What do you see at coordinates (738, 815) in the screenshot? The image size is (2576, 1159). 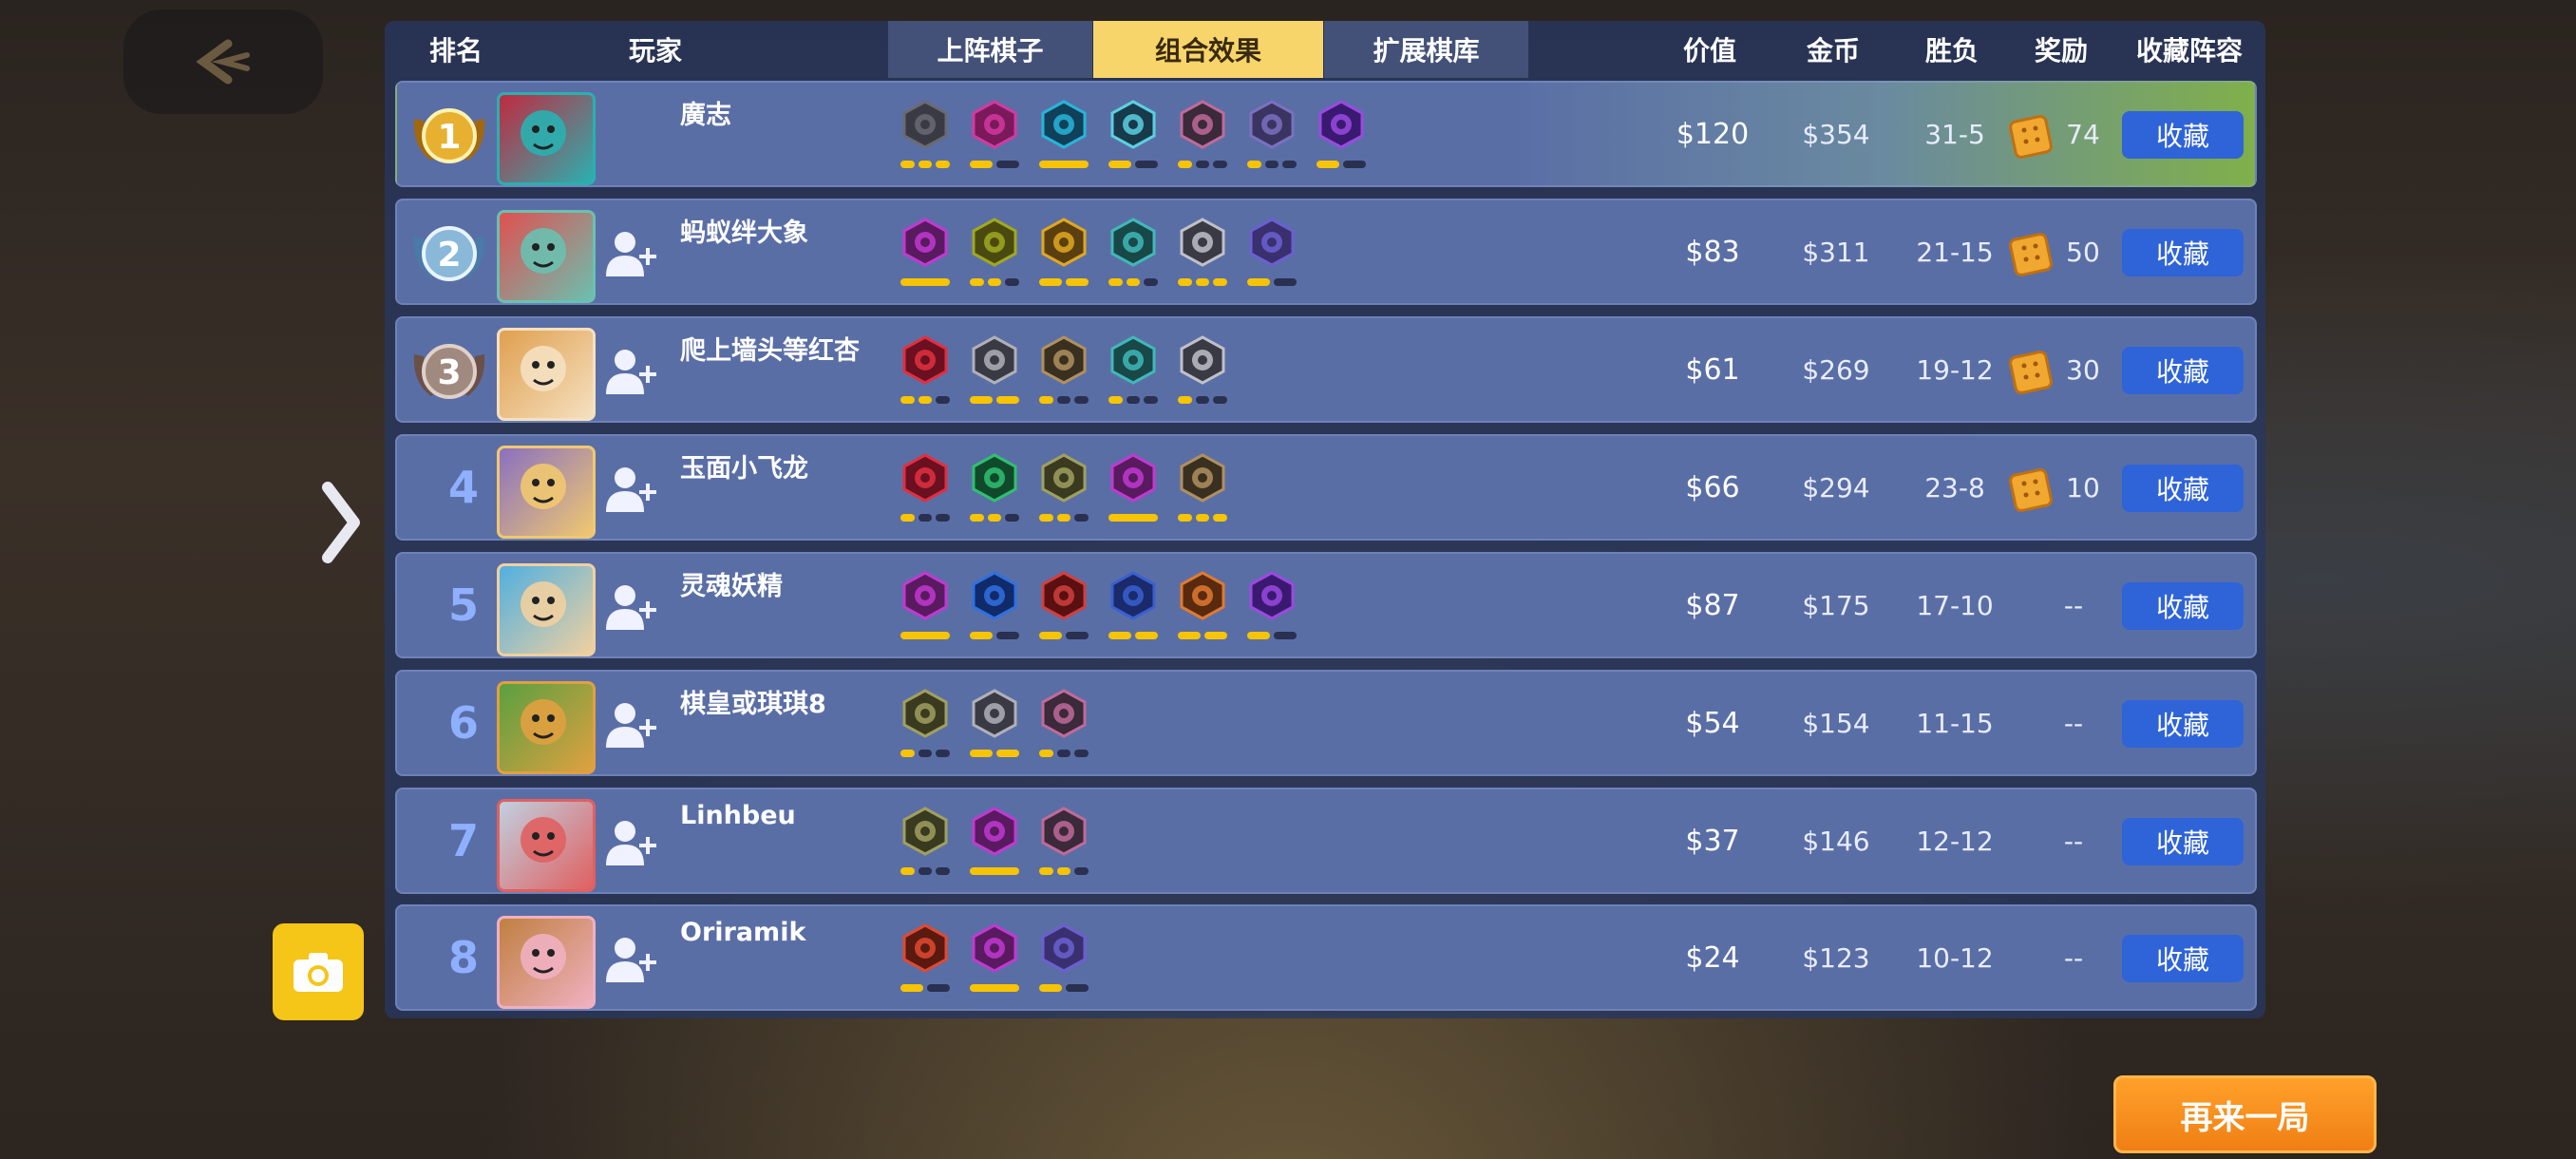 I see `player-name: Linhbeu` at bounding box center [738, 815].